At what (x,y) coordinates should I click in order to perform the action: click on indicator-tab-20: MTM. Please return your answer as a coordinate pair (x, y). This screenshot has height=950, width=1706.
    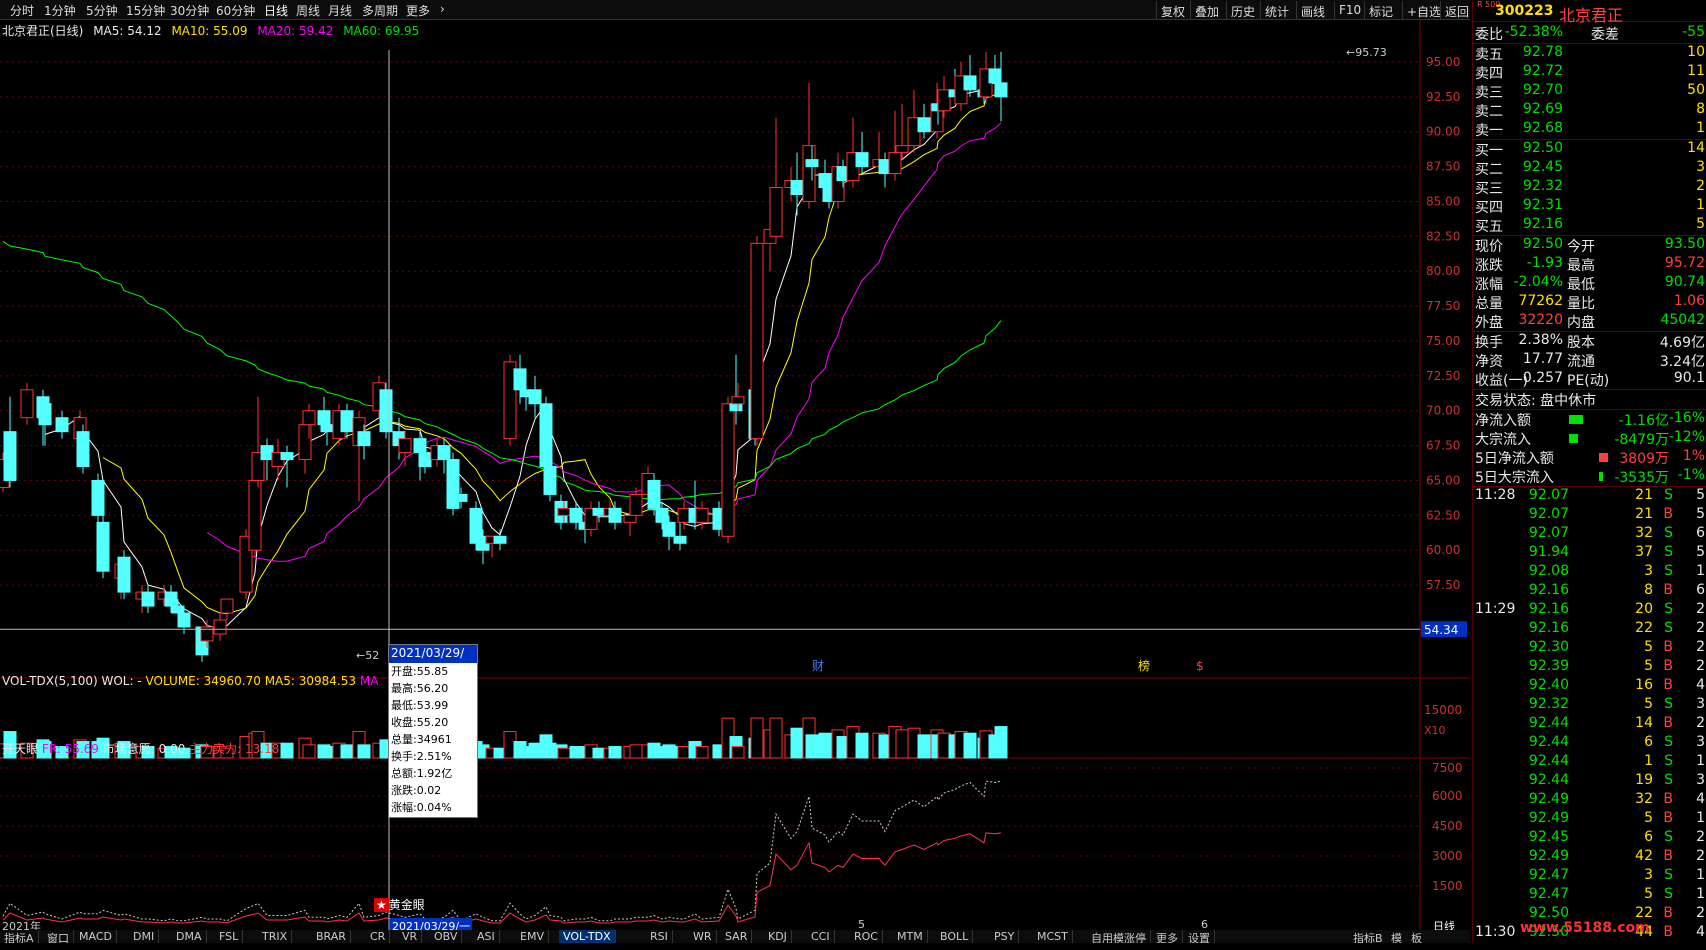
    Looking at the image, I should click on (910, 936).